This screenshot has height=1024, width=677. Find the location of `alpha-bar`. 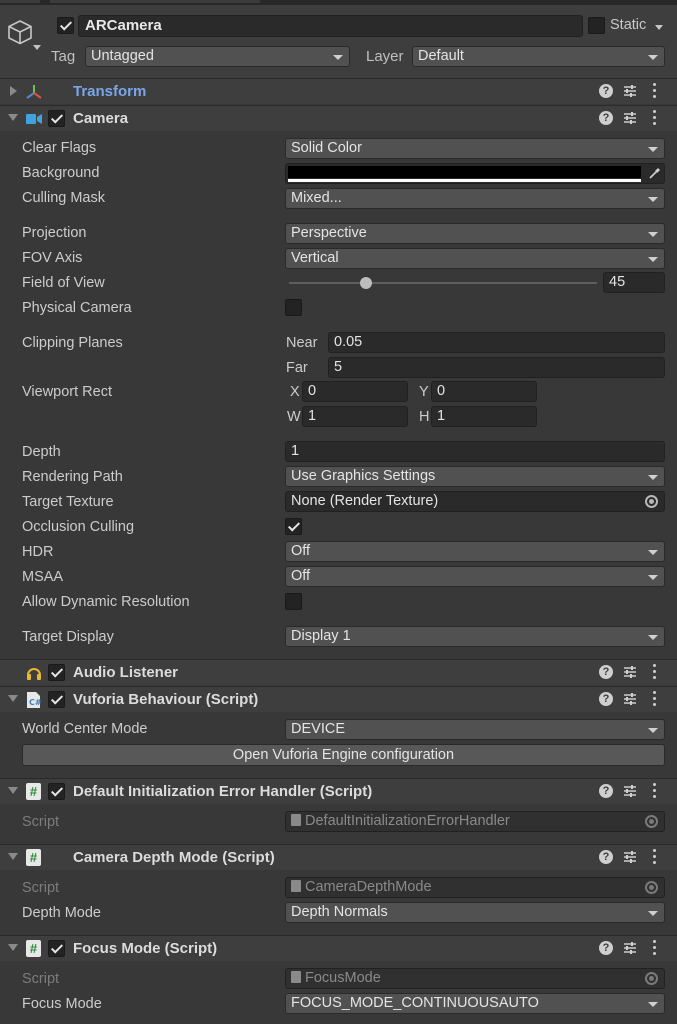

alpha-bar is located at coordinates (464, 180).